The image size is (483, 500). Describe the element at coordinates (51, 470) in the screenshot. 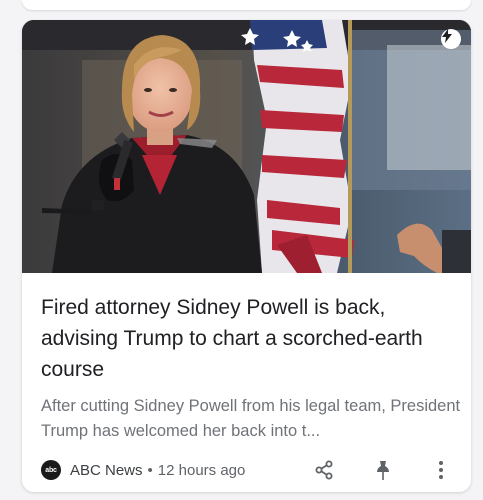

I see `abc-news-logo: abc` at that location.